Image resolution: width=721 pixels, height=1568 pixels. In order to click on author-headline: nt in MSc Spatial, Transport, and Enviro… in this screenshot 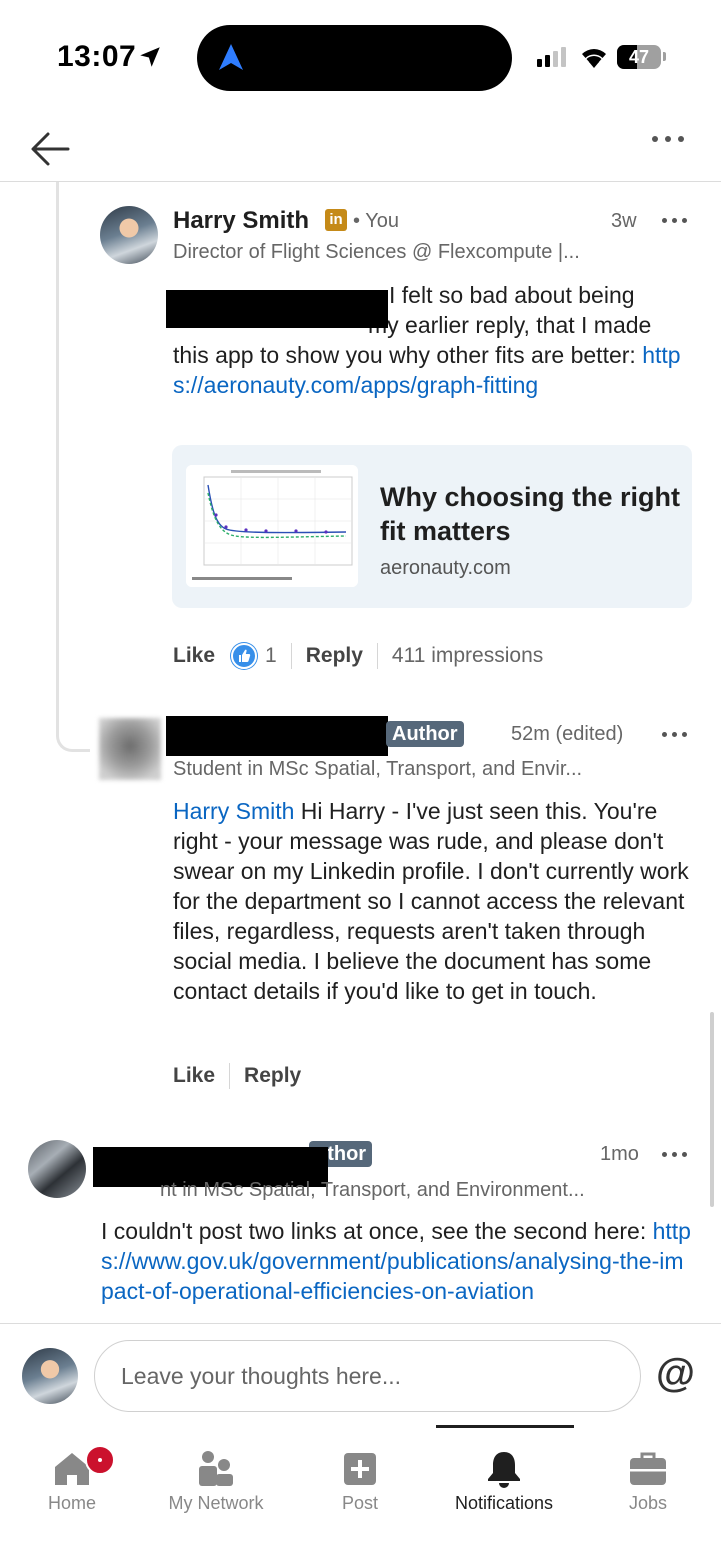, I will do `click(372, 1190)`.